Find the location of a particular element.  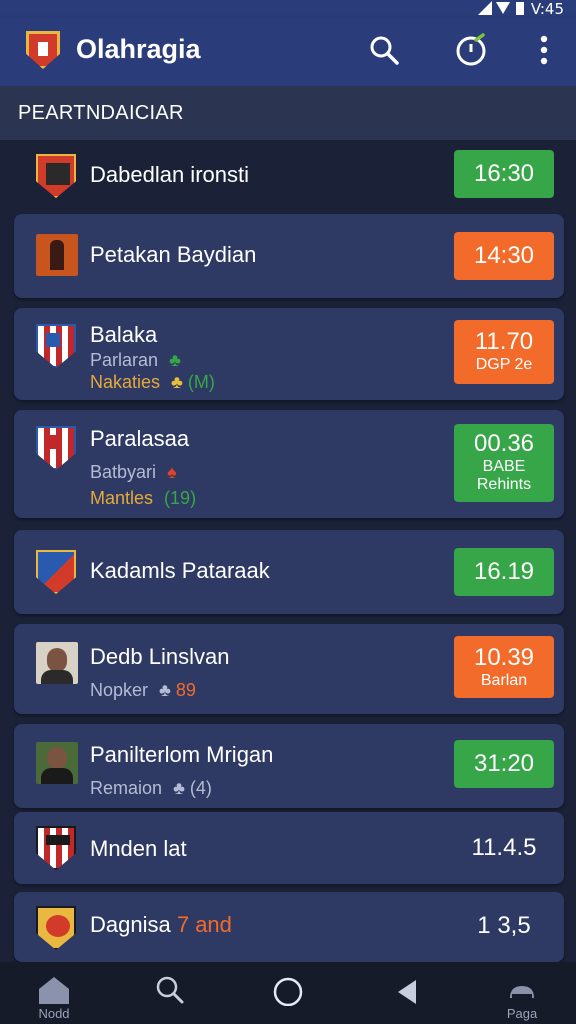

match-row: Dedb Linslvan Nopker ♣ 89 10.39 Barlan is located at coordinates (289, 669).